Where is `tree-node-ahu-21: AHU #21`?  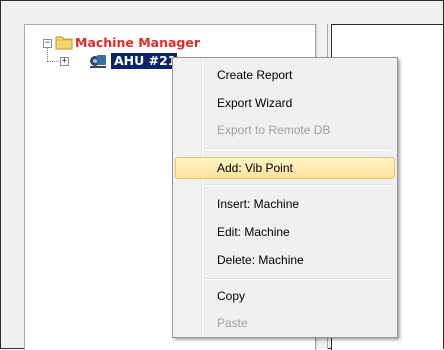
tree-node-ahu-21: AHU #21 is located at coordinates (144, 61).